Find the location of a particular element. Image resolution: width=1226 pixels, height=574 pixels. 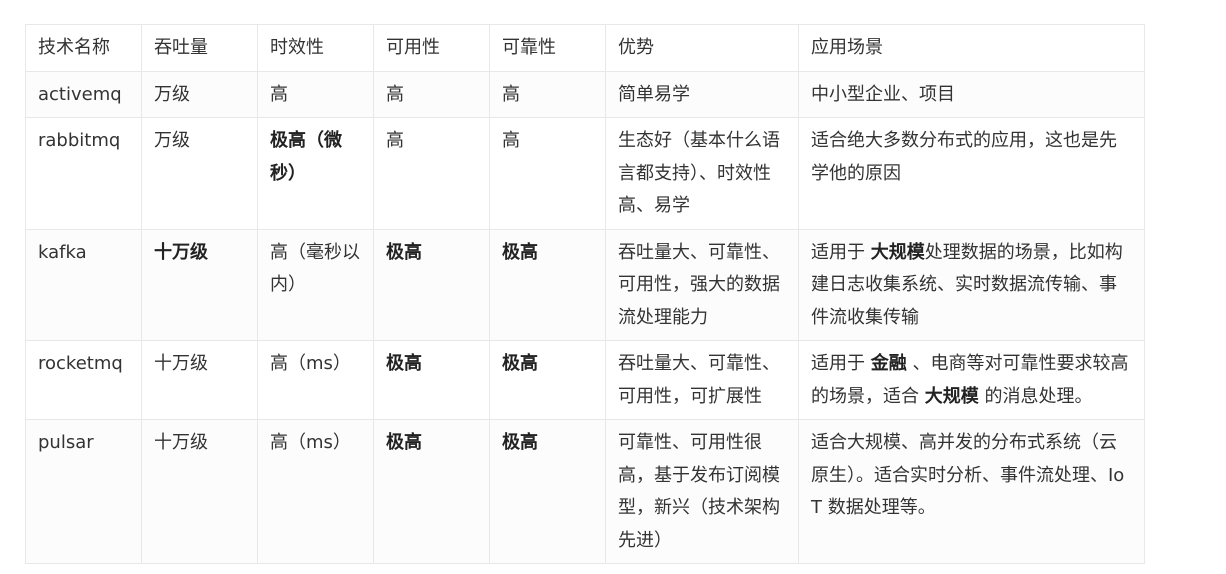

cell-timeliness: 极高（微秒） is located at coordinates (315, 173).